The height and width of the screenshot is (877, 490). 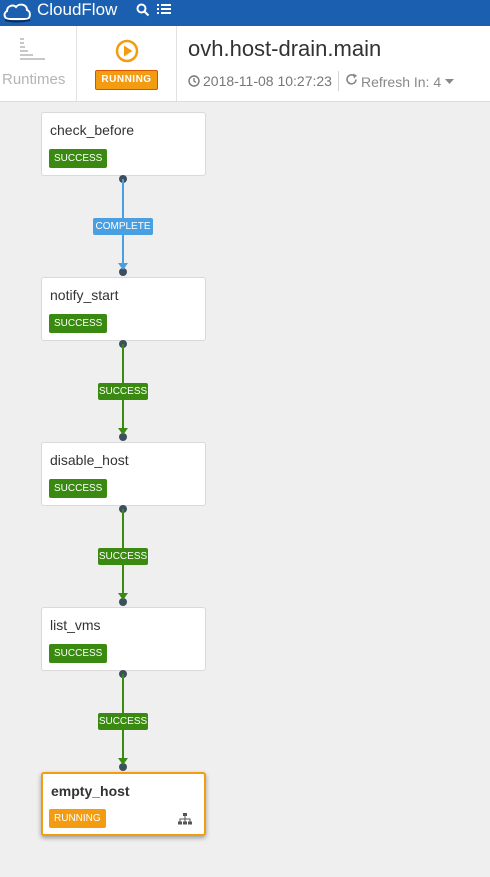 What do you see at coordinates (123, 226) in the screenshot?
I see `transition-label: COMPLETE` at bounding box center [123, 226].